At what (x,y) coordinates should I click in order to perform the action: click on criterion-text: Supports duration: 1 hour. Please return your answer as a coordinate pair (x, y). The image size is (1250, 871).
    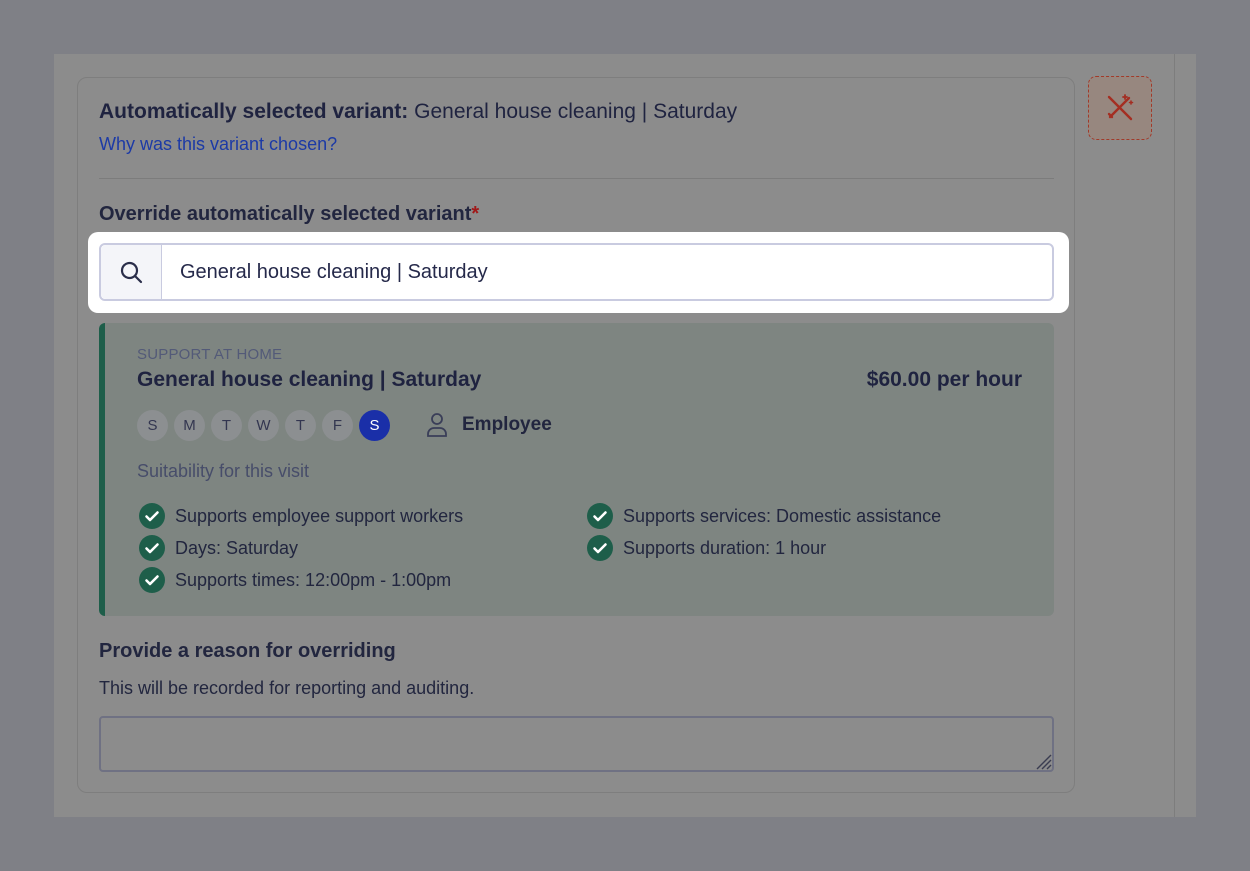
    Looking at the image, I should click on (725, 548).